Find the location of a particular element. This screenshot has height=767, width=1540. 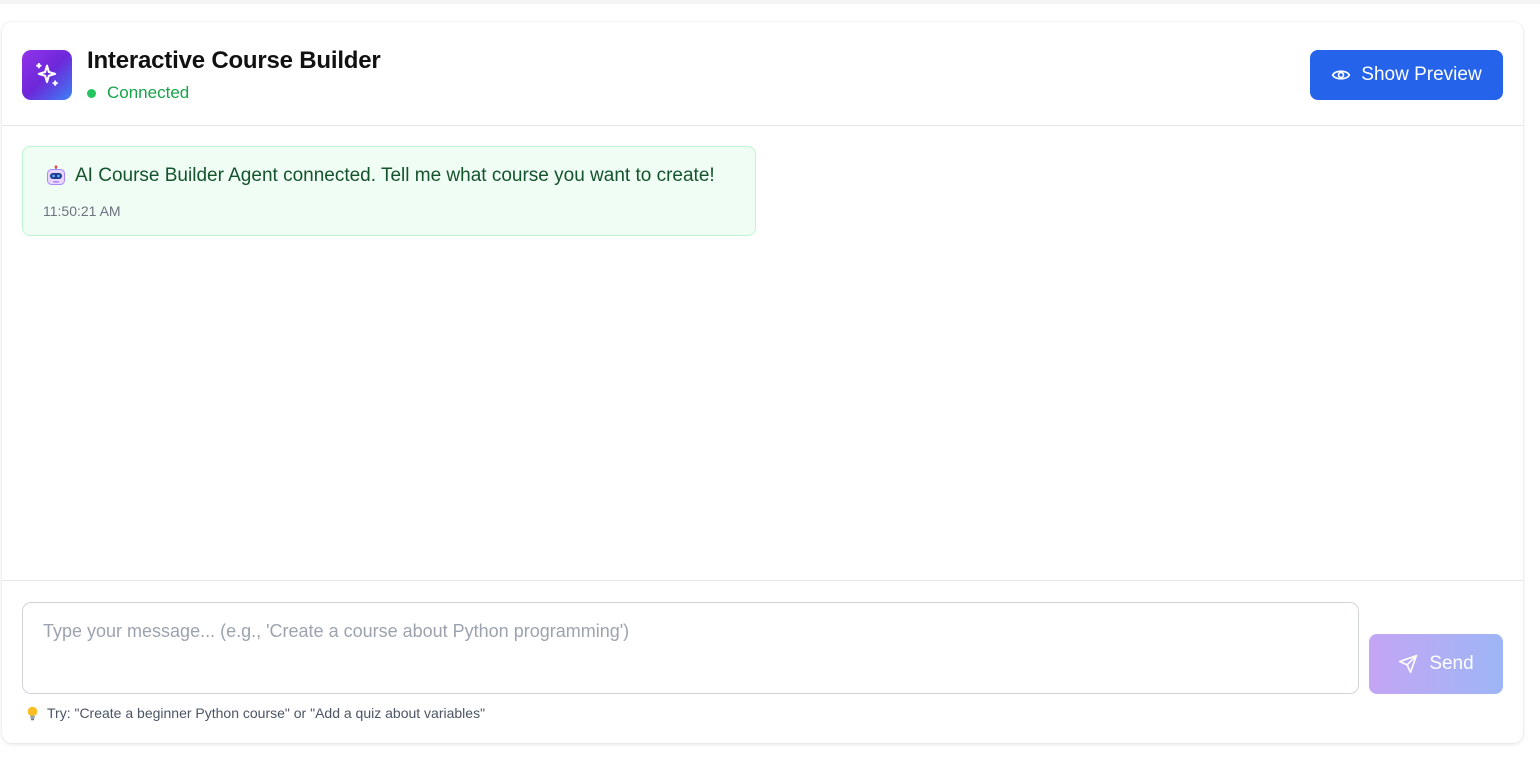

app-logo is located at coordinates (47, 75).